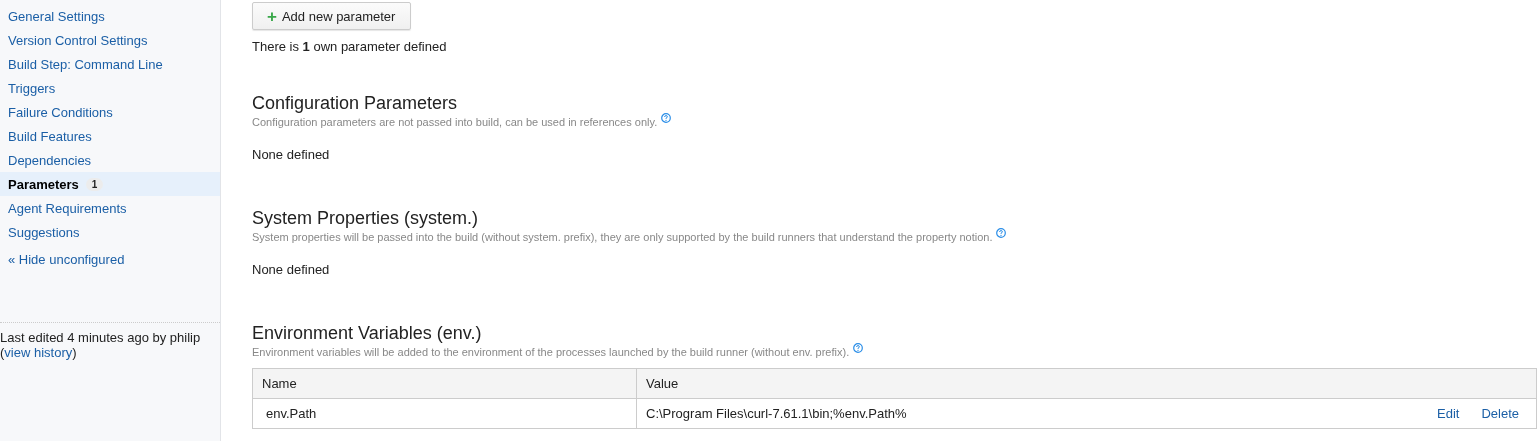  What do you see at coordinates (776, 413) in the screenshot?
I see `table-cell: C:\Program Files\curl-7.61.1\bin;%env.Path%` at bounding box center [776, 413].